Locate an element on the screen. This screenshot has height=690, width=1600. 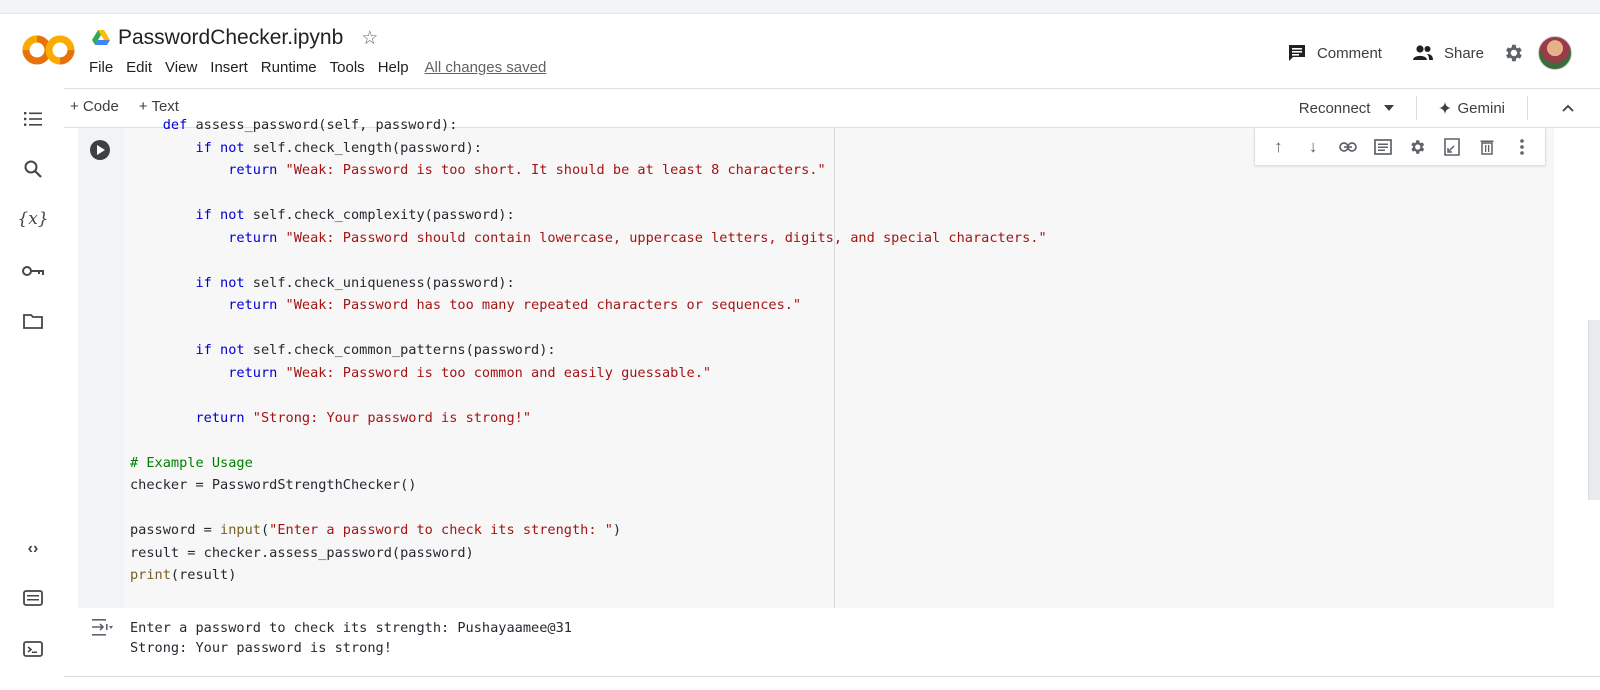
output-actions-icon is located at coordinates (102, 627).